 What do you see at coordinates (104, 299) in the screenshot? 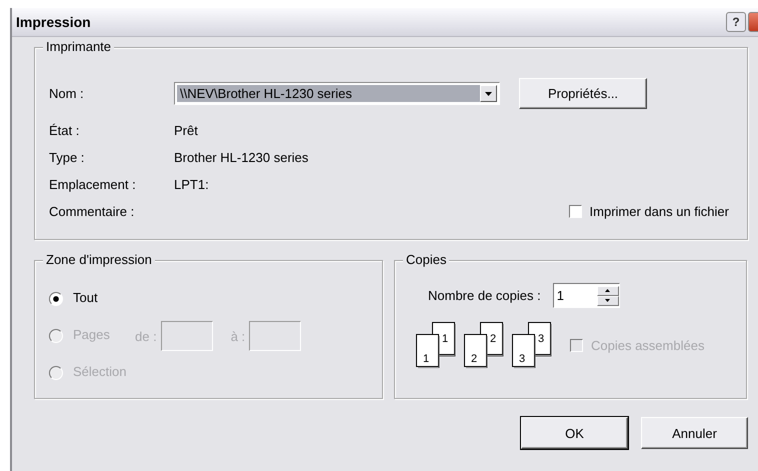
I see `radio-label: Tout` at bounding box center [104, 299].